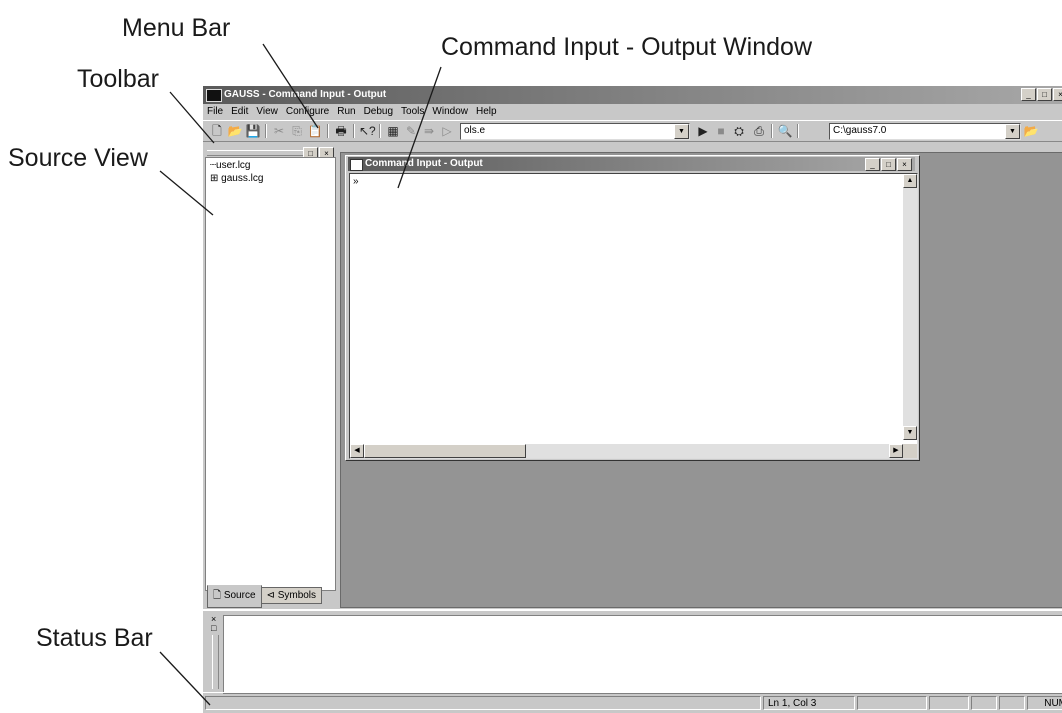  Describe the element at coordinates (703, 131) in the screenshot. I see `run-icon: ▶` at that location.